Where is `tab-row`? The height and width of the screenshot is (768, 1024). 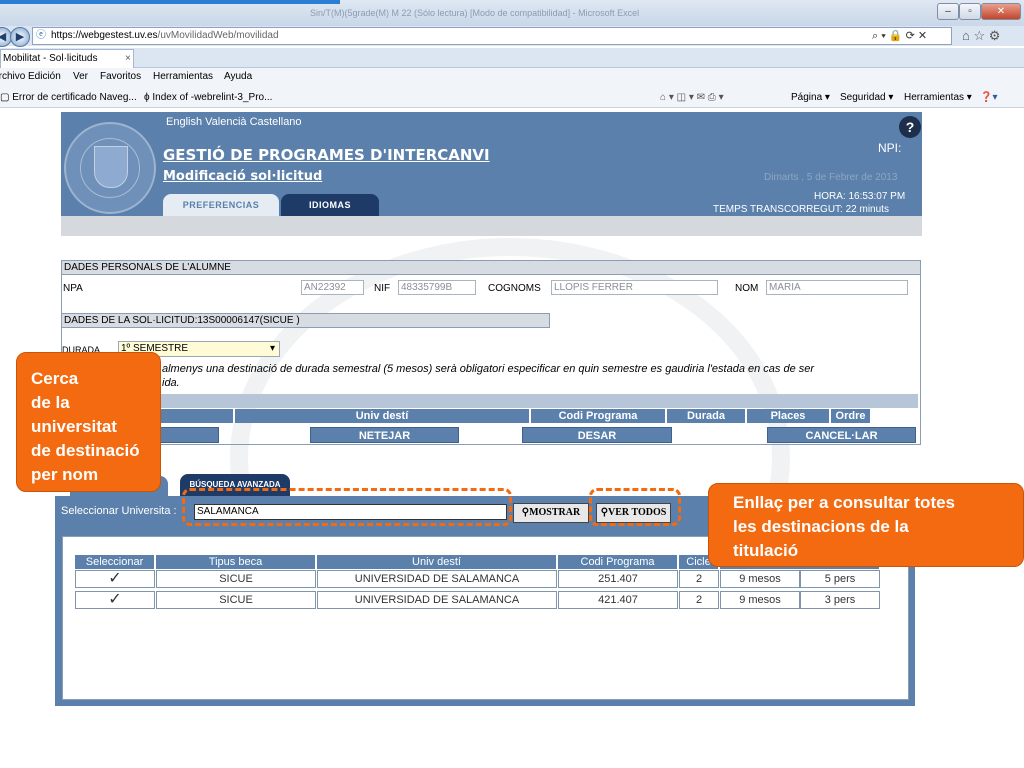
tab-row is located at coordinates (512, 58).